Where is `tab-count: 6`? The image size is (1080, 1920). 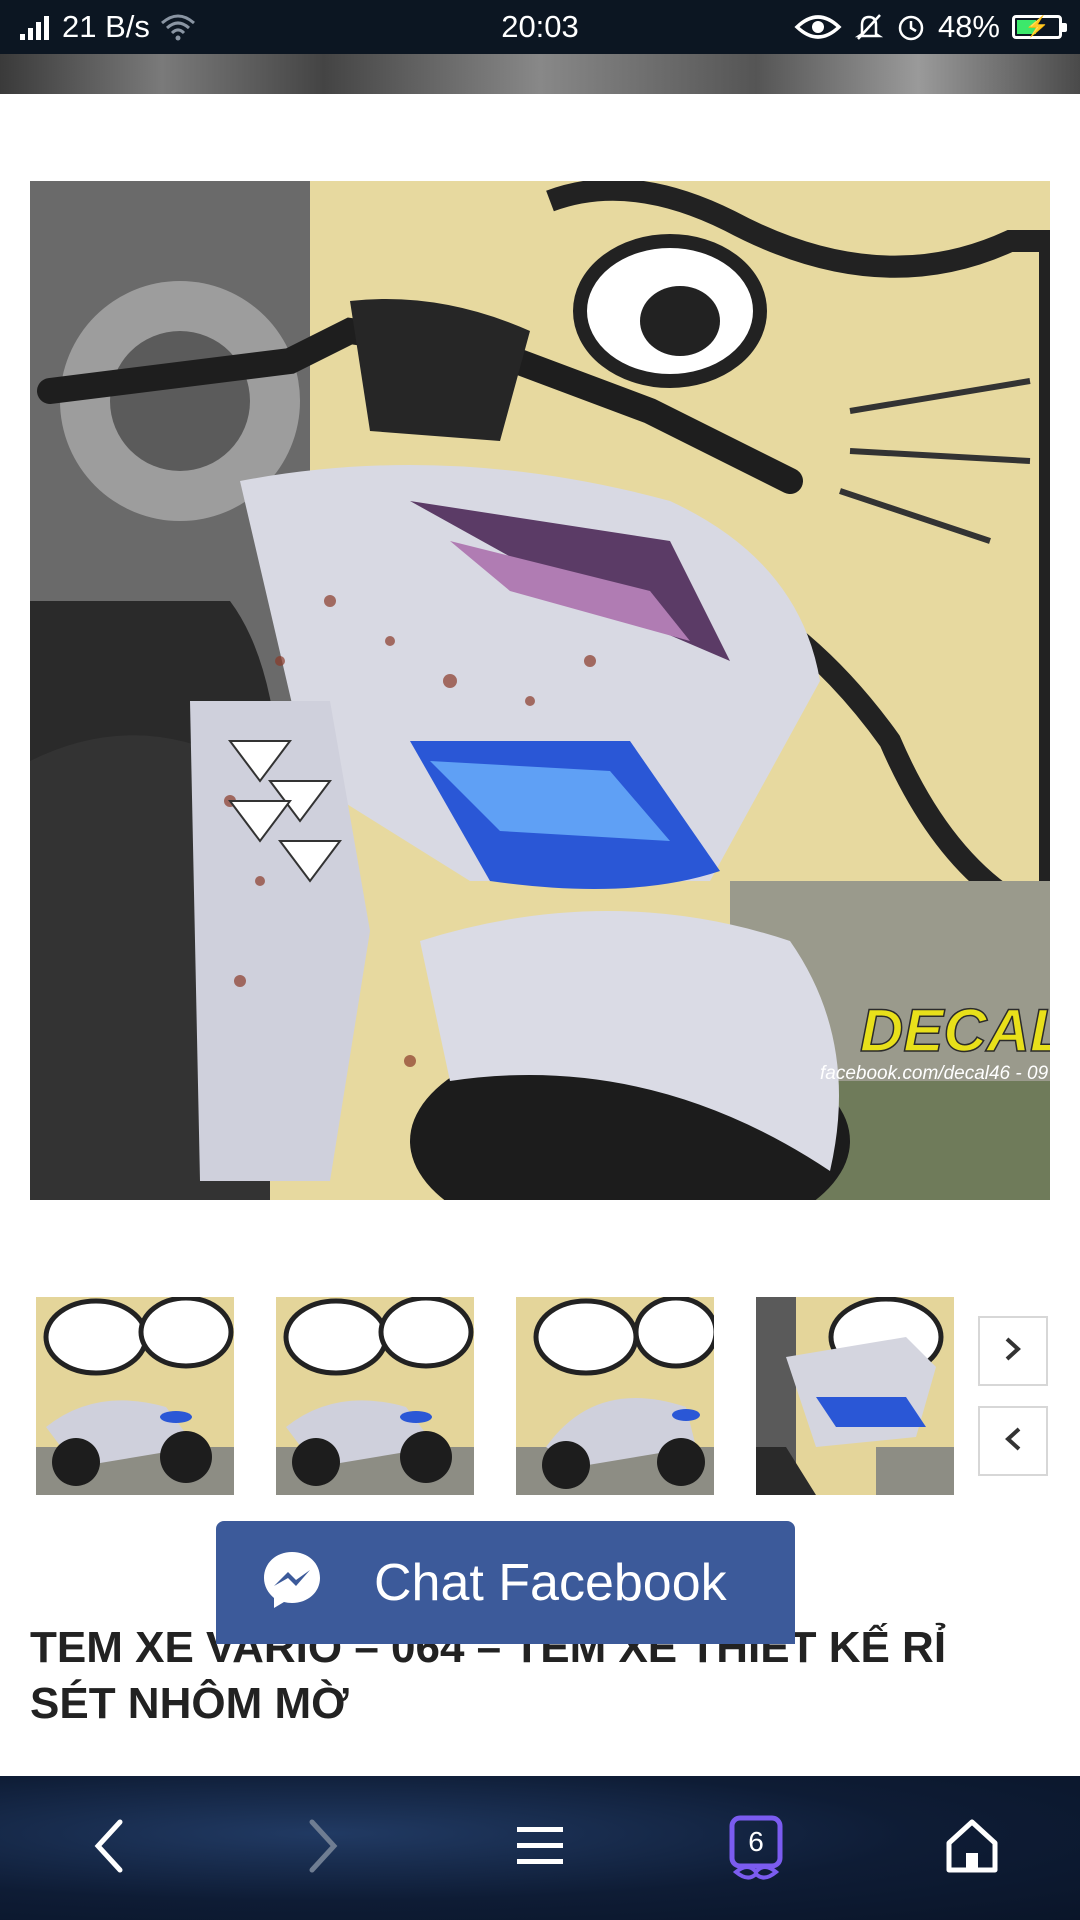 tab-count: 6 is located at coordinates (756, 1841).